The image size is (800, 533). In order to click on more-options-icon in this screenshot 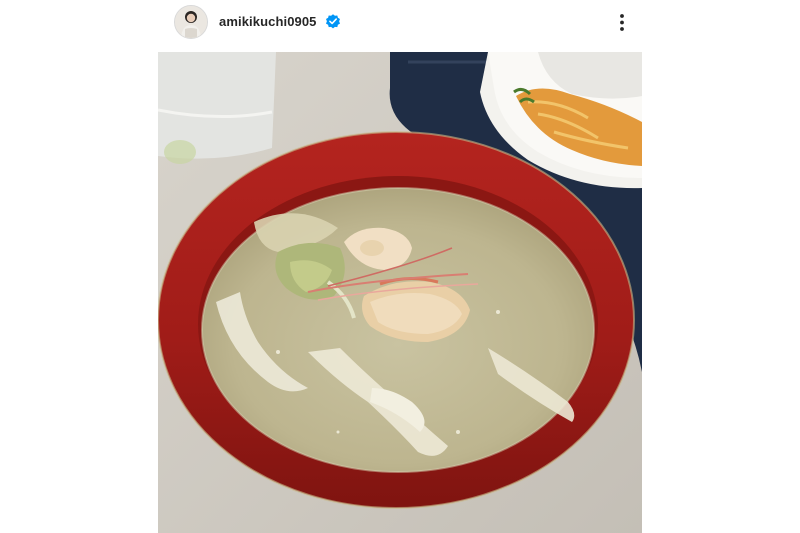, I will do `click(622, 22)`.